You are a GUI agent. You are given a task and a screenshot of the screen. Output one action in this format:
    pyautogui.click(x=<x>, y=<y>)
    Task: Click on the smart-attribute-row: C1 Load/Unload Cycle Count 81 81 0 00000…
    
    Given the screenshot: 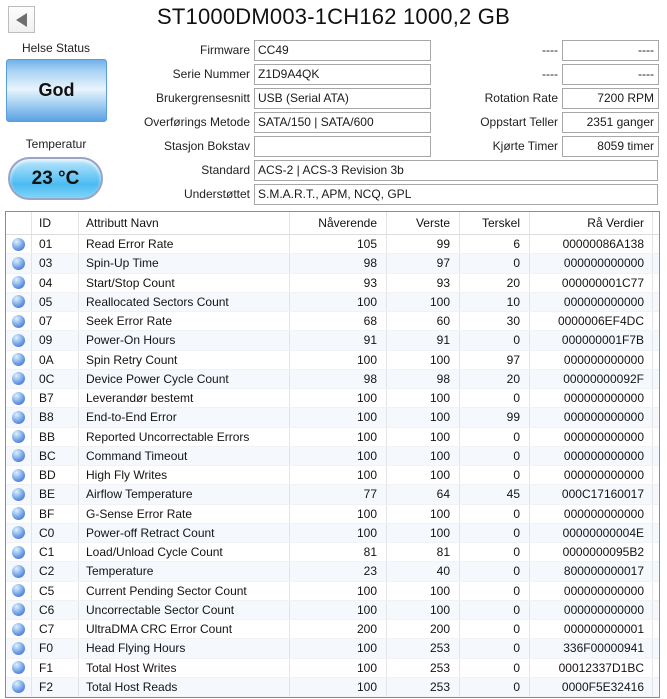 What is the action you would take?
    pyautogui.click(x=332, y=553)
    